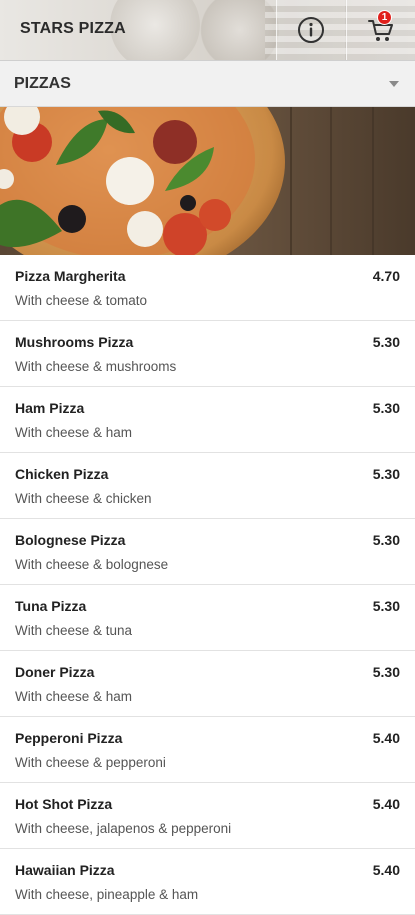 The image size is (415, 915). I want to click on item-name: Tuna Pizza, so click(51, 606).